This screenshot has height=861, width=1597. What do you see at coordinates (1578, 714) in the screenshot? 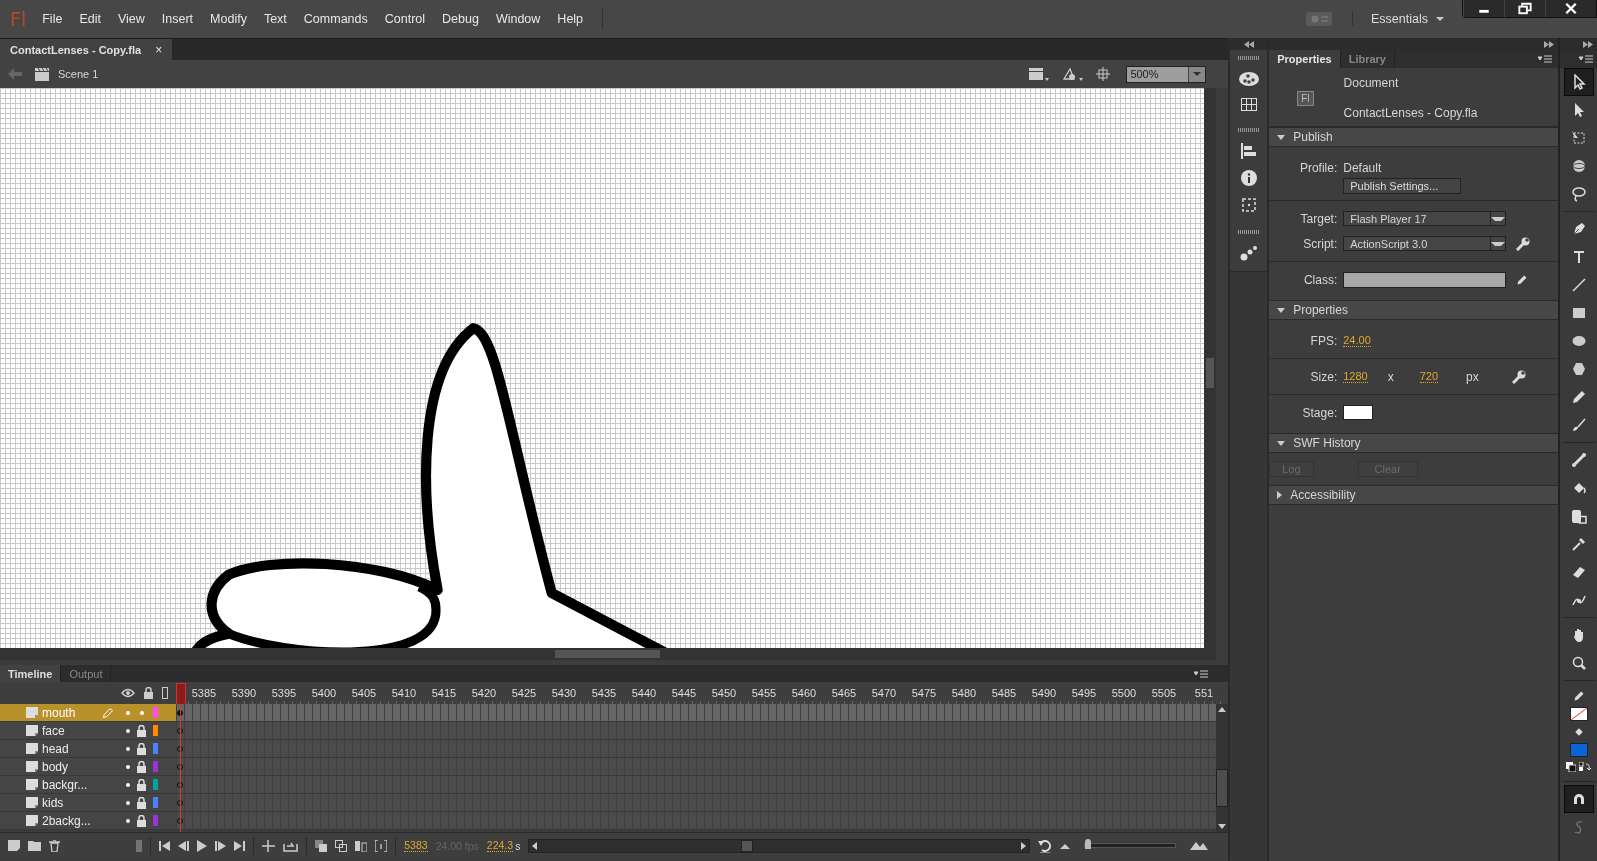
I see `stroke-color-swatch` at bounding box center [1578, 714].